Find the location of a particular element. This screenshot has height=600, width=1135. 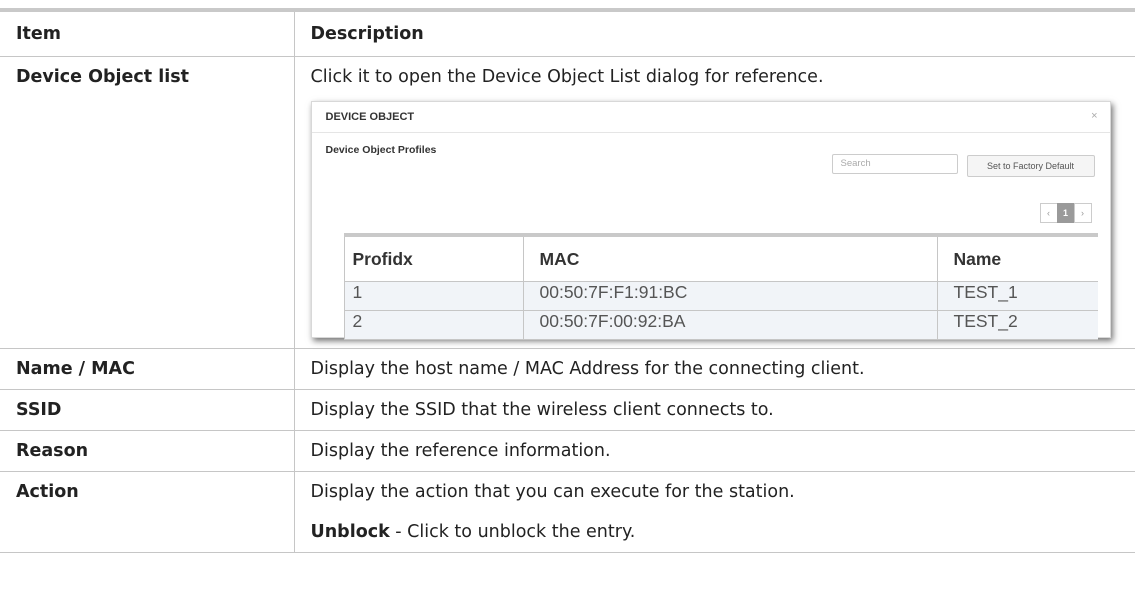

pagination: ‹ 1 › is located at coordinates (1065, 213).